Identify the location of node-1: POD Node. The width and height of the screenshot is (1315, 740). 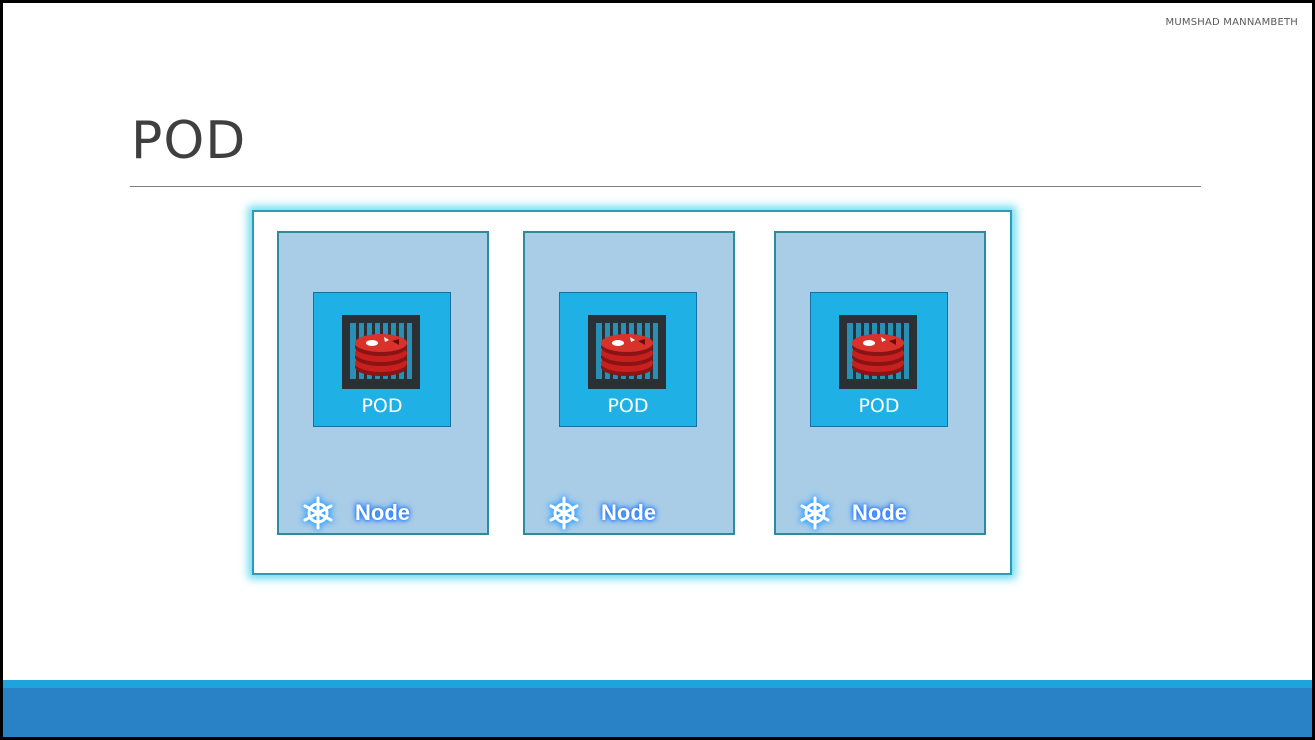
(383, 383).